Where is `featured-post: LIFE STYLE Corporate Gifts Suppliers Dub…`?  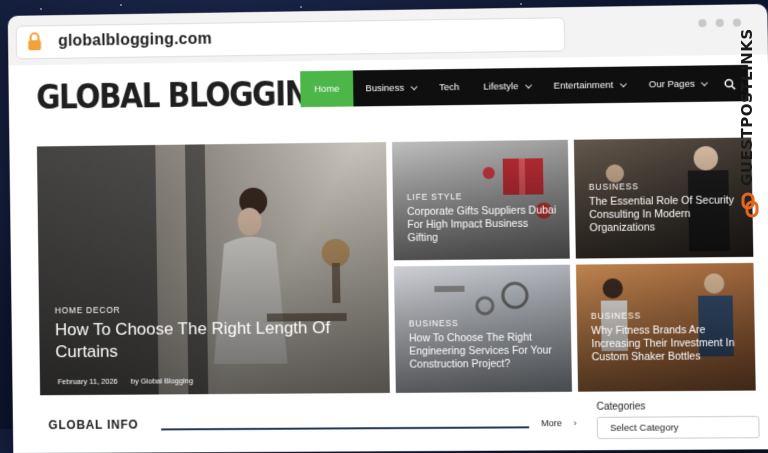 featured-post: LIFE STYLE Corporate Gifts Suppliers Dub… is located at coordinates (481, 200).